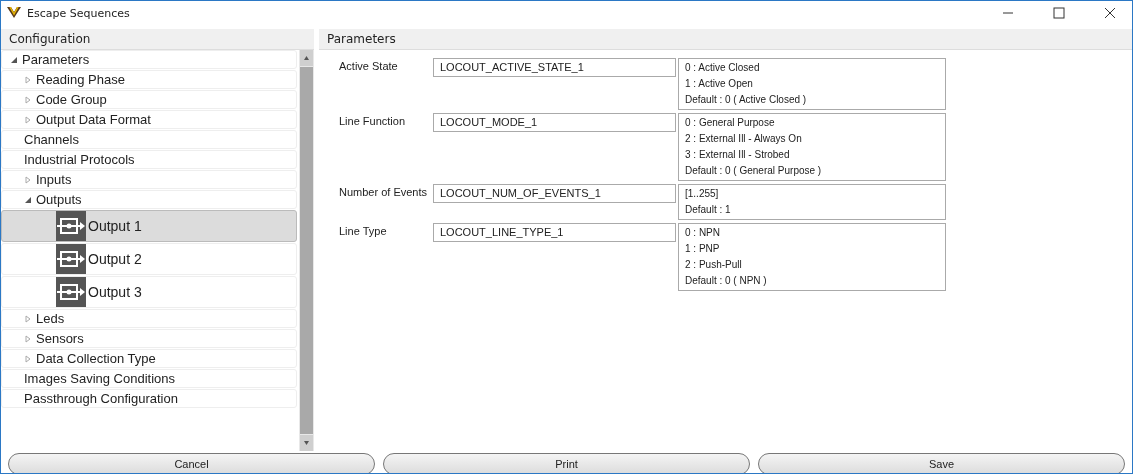 Image resolution: width=1133 pixels, height=474 pixels. Describe the element at coordinates (812, 84) in the screenshot. I see `parameter-info: 0 : Active Closed 1 : Active Open Default : 0 ( Active Closed )` at that location.